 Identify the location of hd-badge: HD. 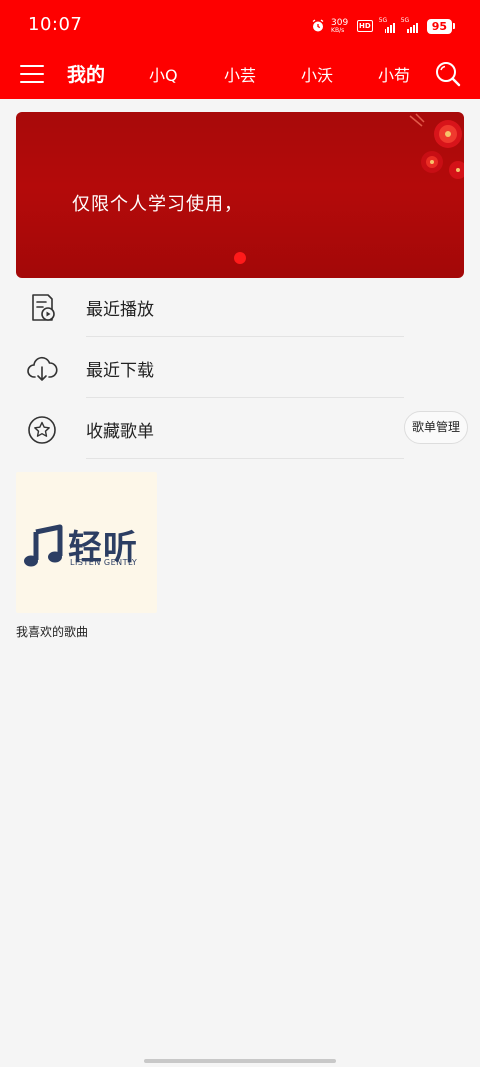
(365, 26).